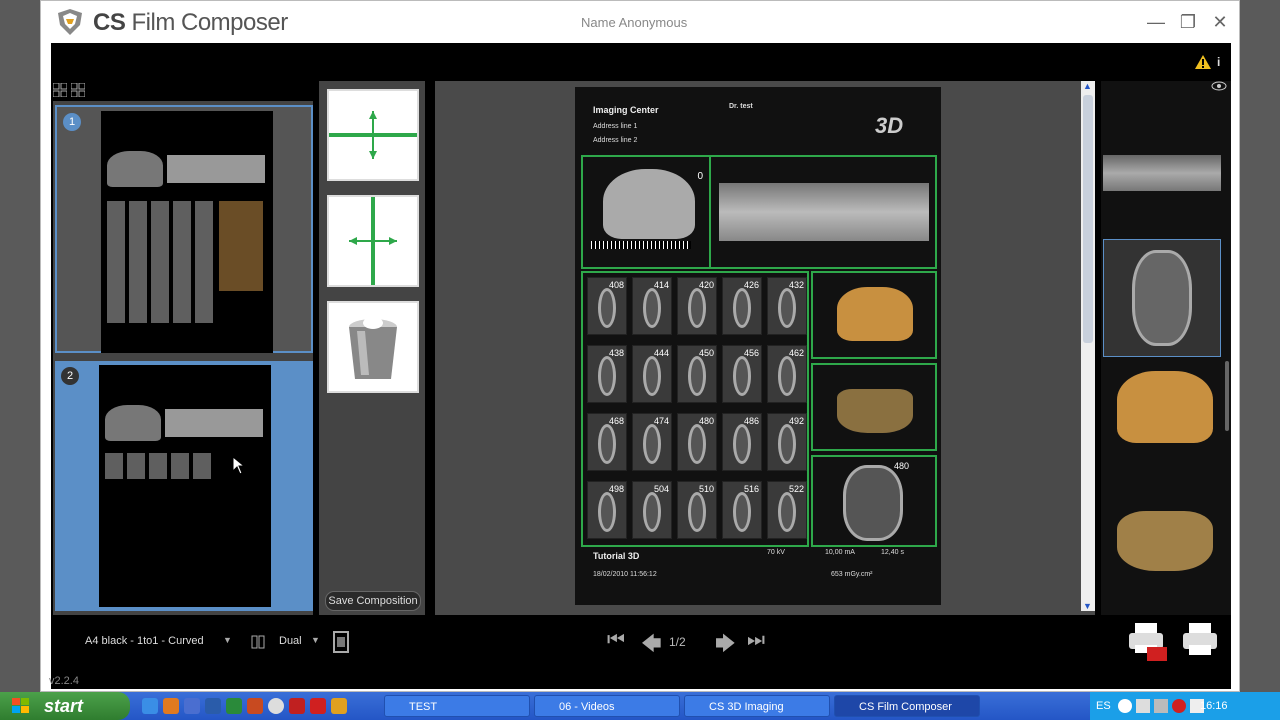 The image size is (1280, 720). Describe the element at coordinates (616, 353) in the screenshot. I see `slice-number: 438` at that location.